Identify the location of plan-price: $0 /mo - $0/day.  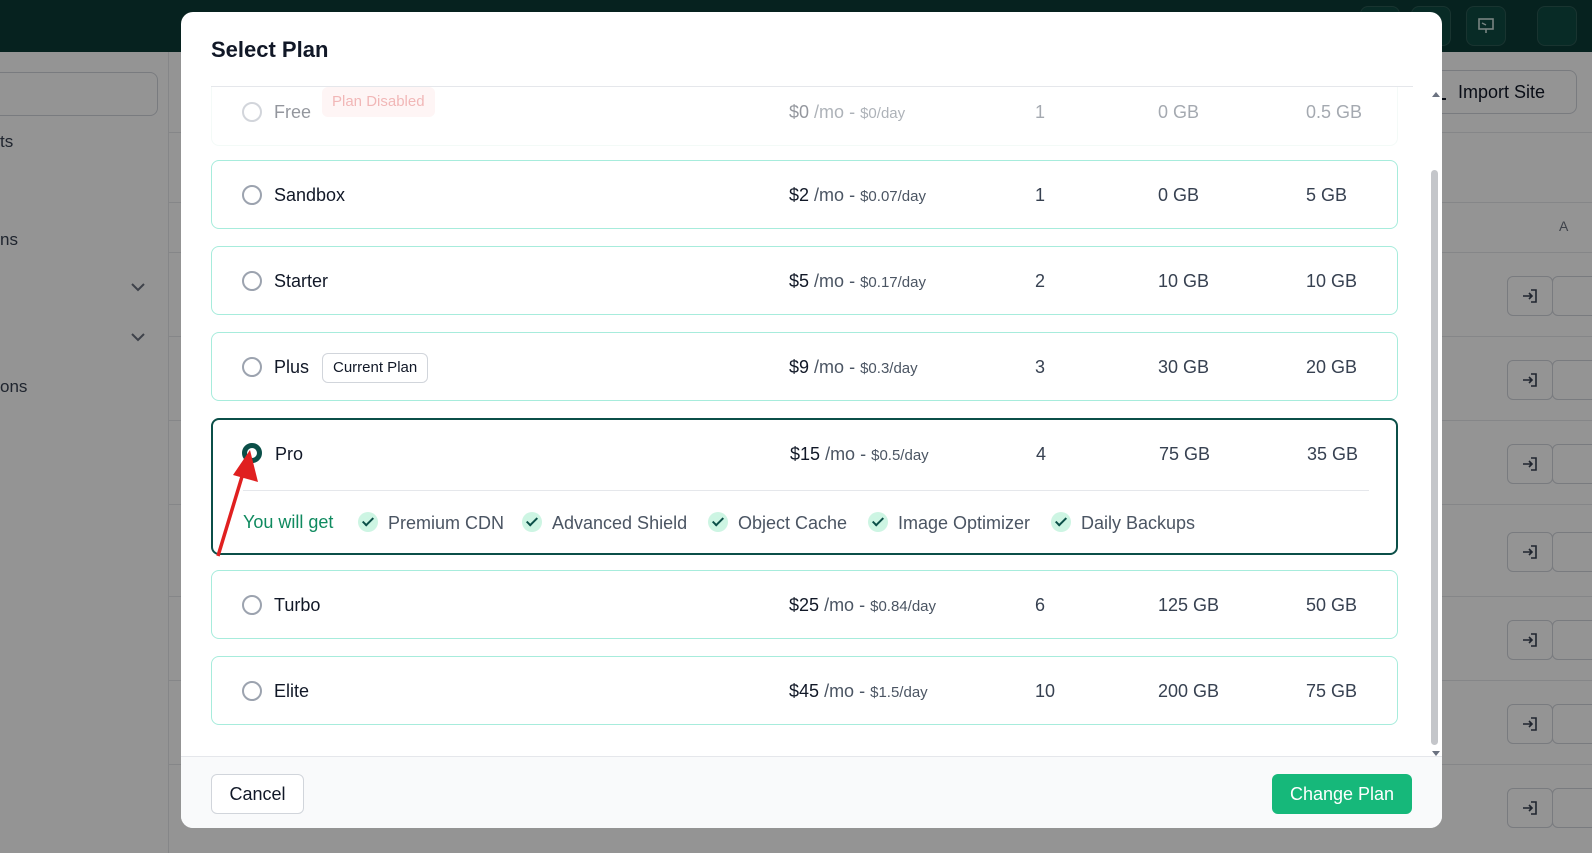
(847, 112).